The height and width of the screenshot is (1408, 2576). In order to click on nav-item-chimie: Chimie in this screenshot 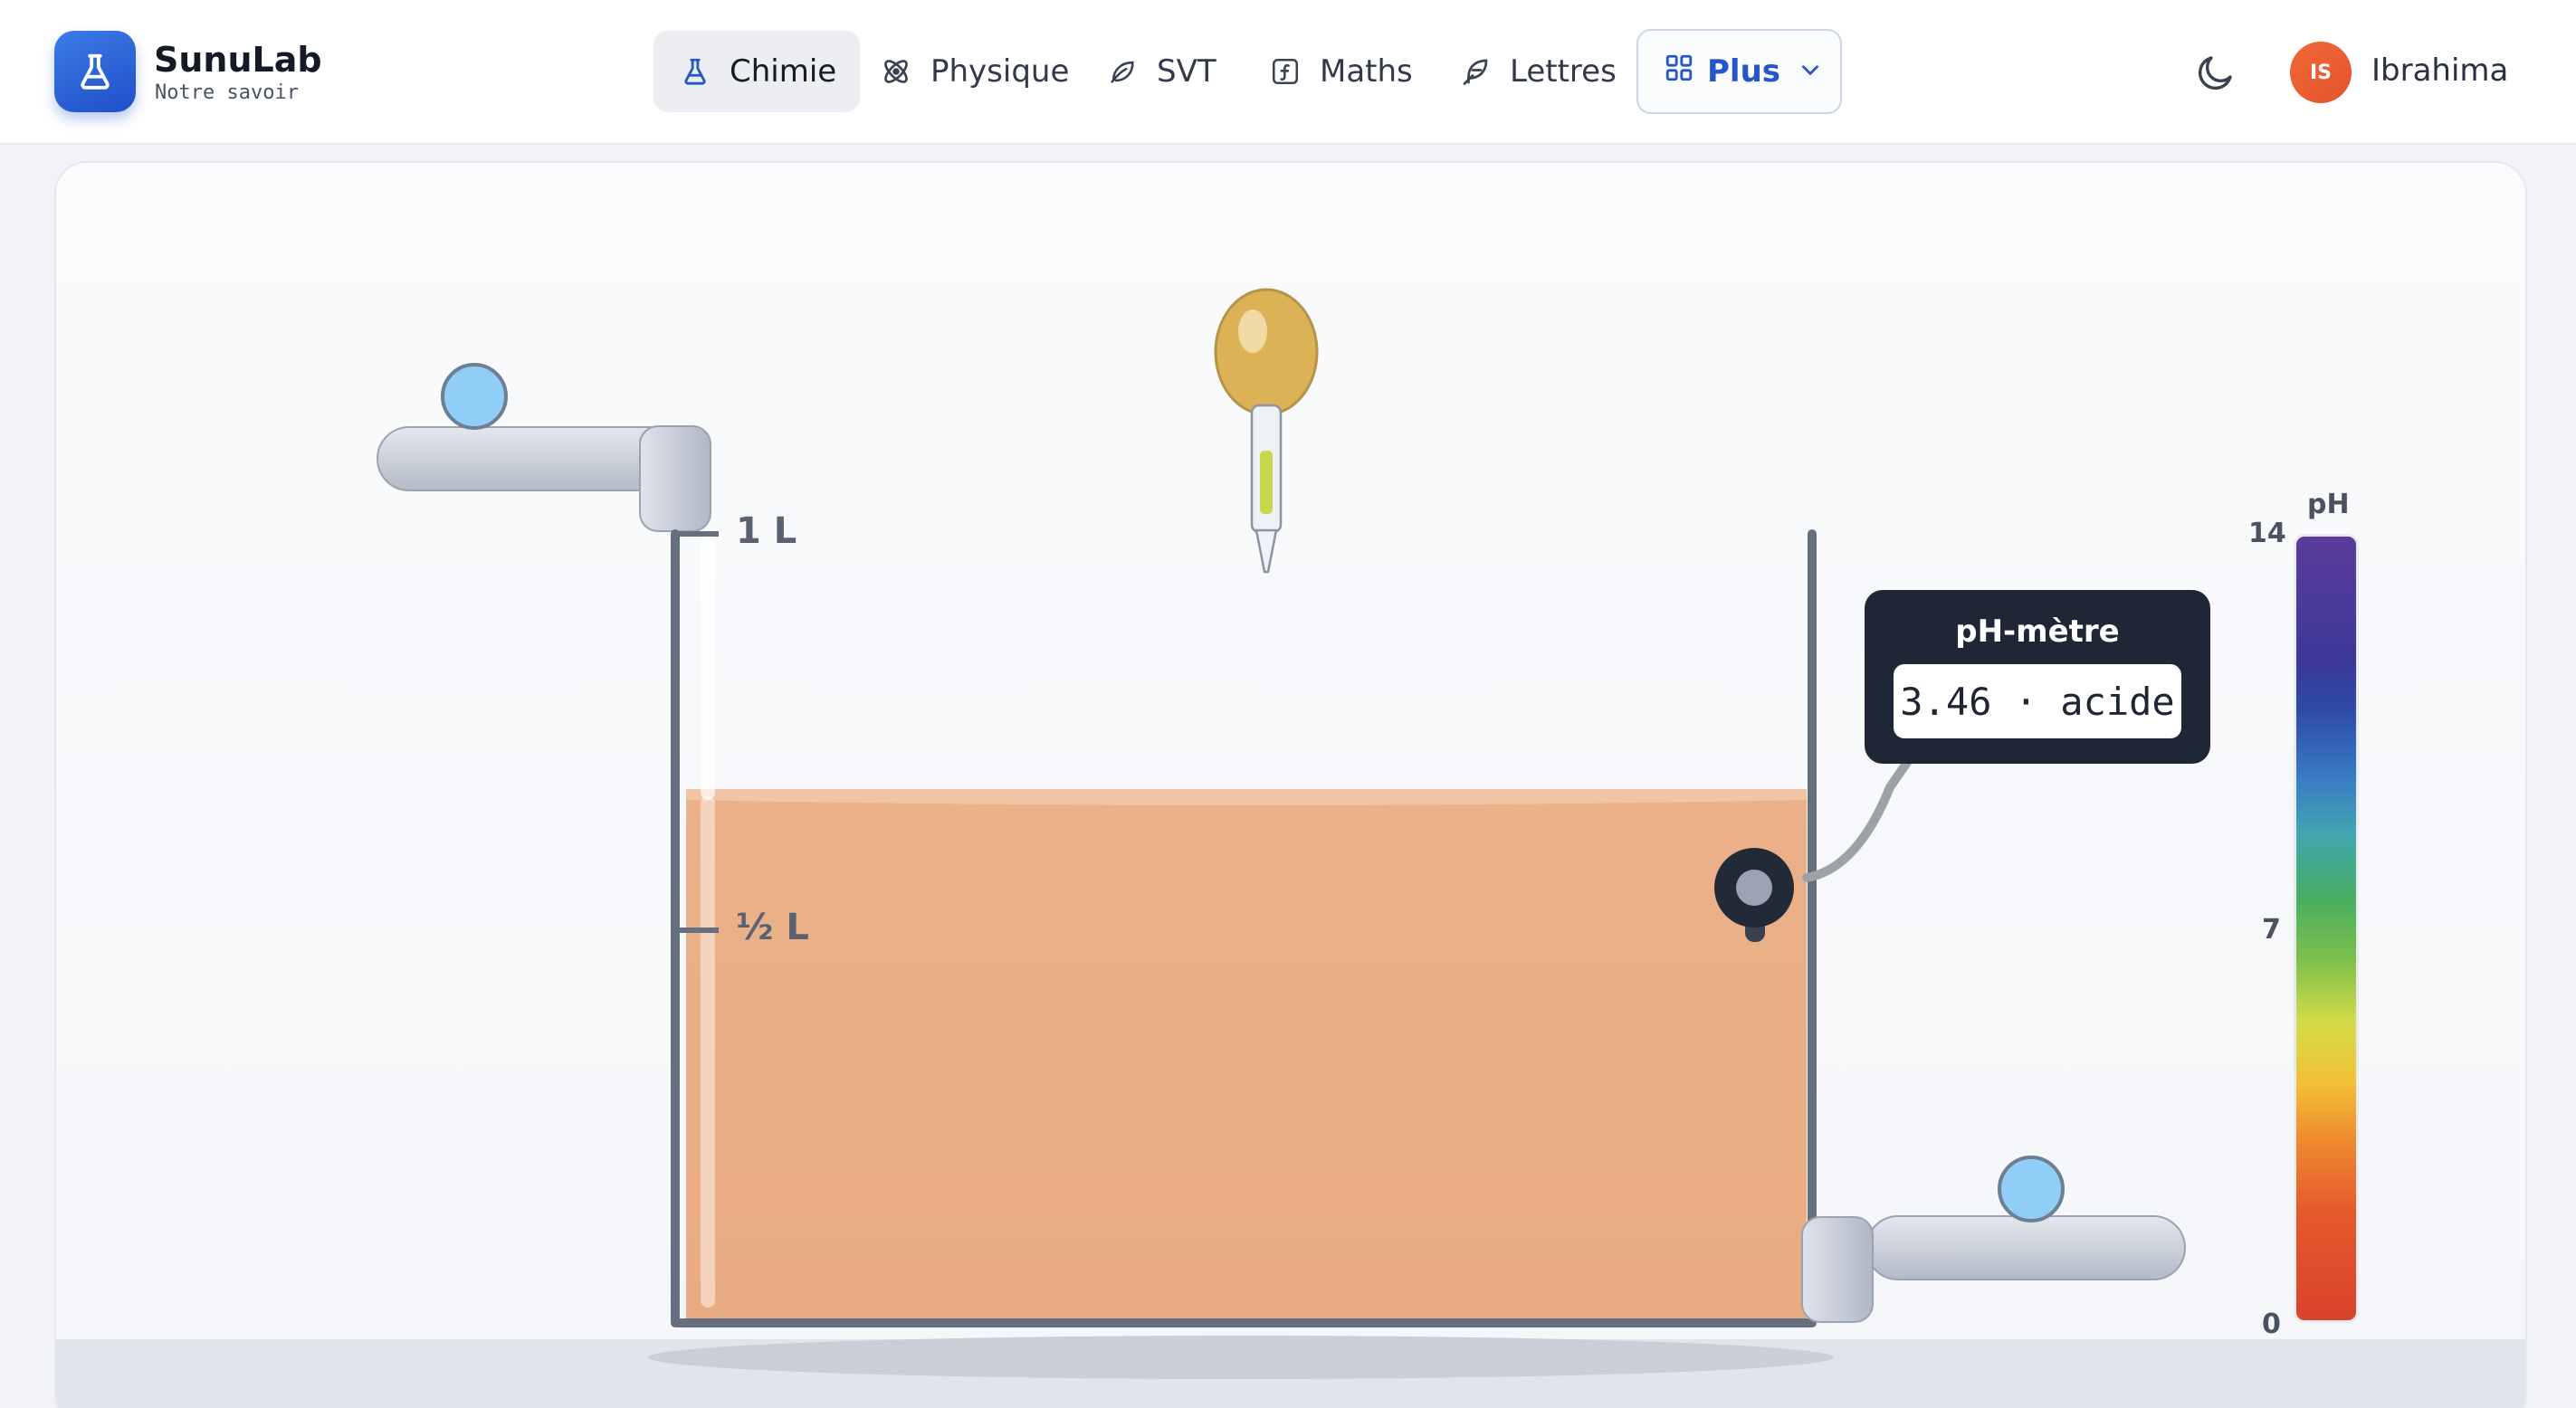, I will do `click(758, 72)`.